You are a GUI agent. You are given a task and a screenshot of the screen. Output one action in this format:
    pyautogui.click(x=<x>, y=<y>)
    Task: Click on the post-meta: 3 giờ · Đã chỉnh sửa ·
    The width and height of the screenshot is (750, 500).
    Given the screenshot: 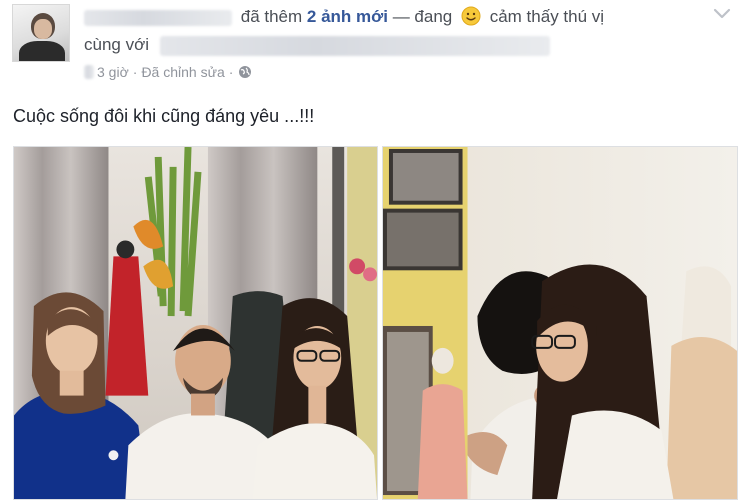 What is the action you would take?
    pyautogui.click(x=168, y=72)
    